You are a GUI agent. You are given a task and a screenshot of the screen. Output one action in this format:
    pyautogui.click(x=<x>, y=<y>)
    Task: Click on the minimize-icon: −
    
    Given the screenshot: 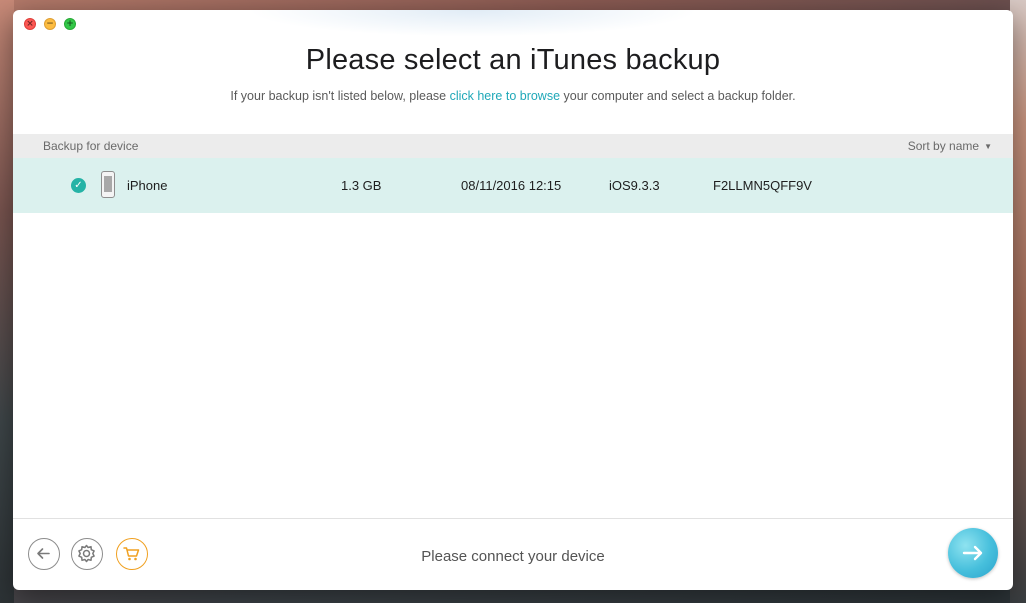 What is the action you would take?
    pyautogui.click(x=50, y=24)
    